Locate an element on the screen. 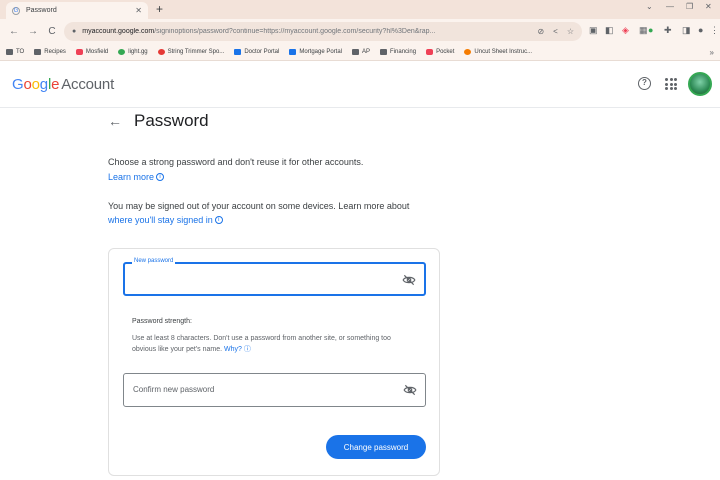  logo-letter: G is located at coordinates (18, 84).